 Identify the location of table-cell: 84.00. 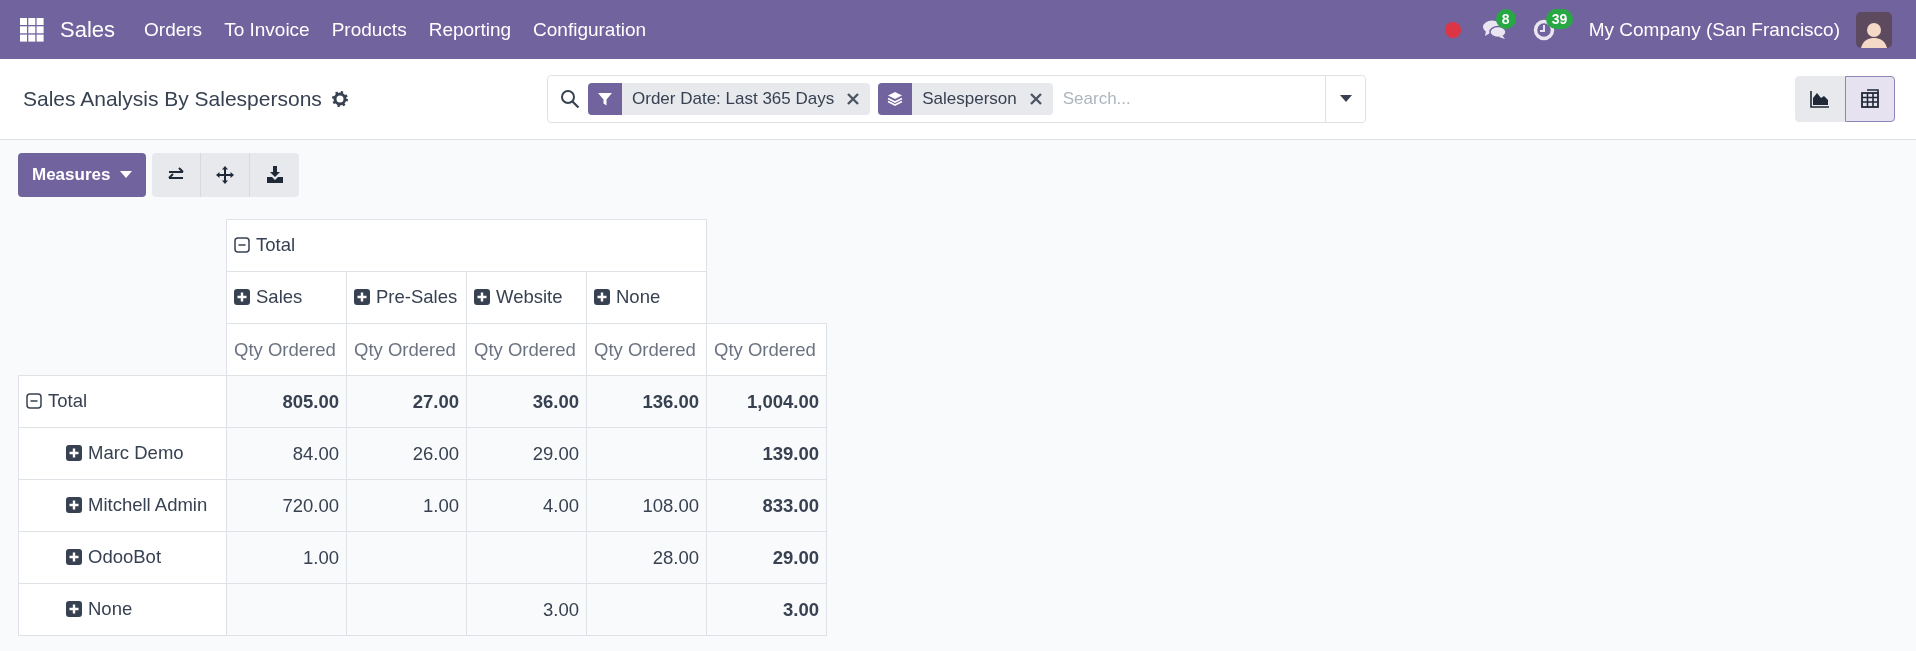
(286, 453).